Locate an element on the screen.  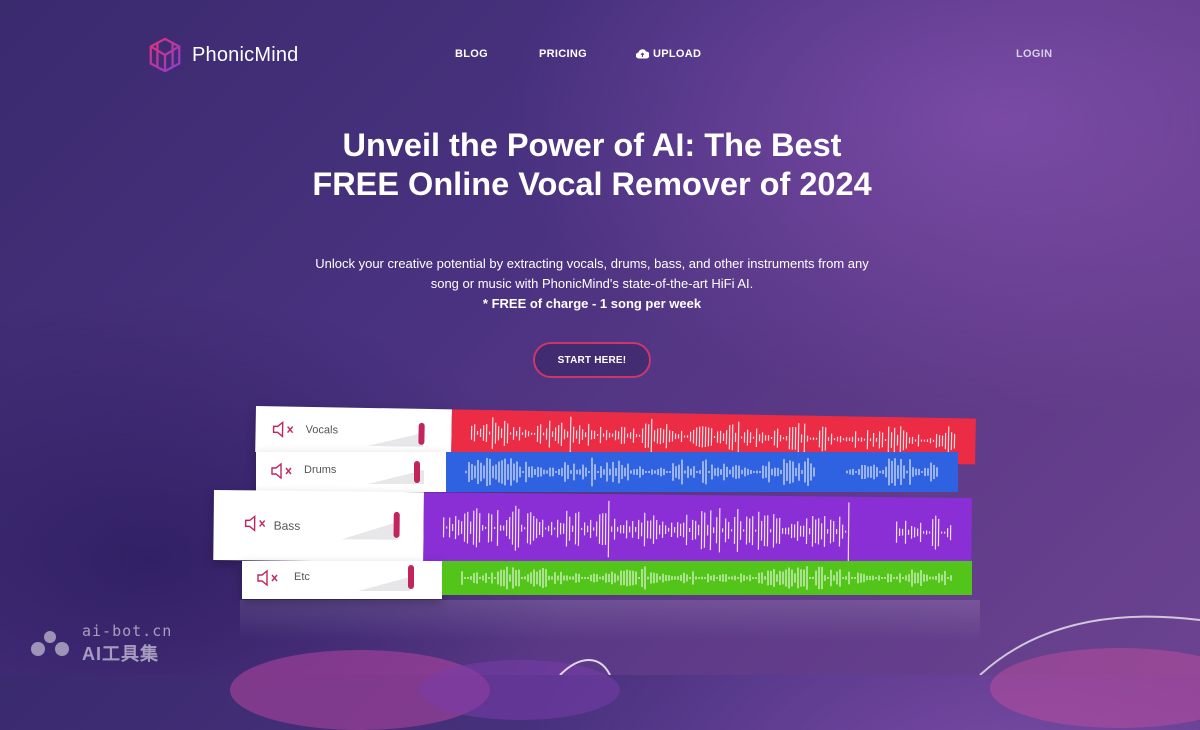
watermark-domain: ai-bot.cn is located at coordinates (127, 631).